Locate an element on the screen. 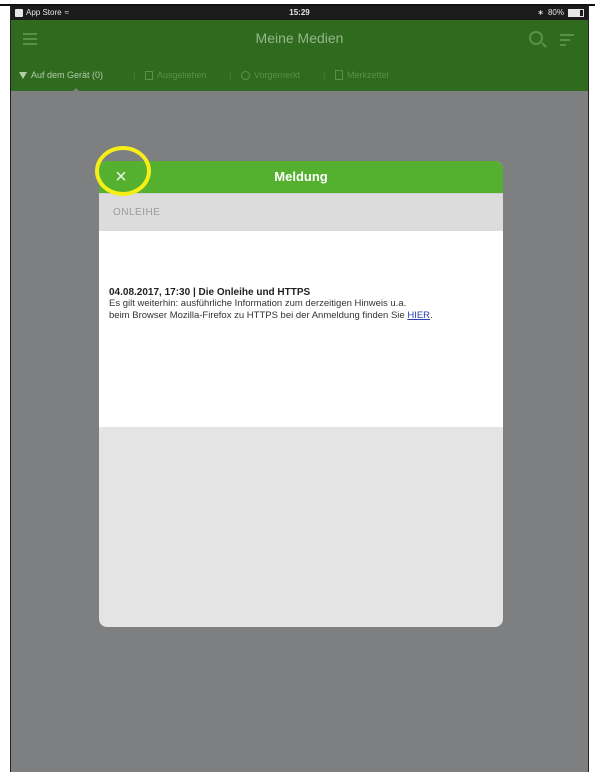  download-icon is located at coordinates (23, 75).